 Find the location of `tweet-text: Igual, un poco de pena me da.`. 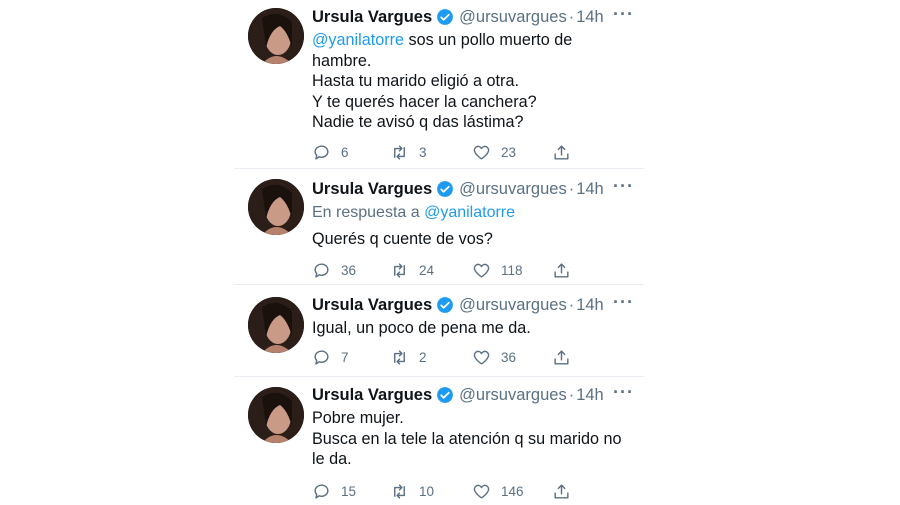

tweet-text: Igual, un poco de pena me da. is located at coordinates (473, 328).